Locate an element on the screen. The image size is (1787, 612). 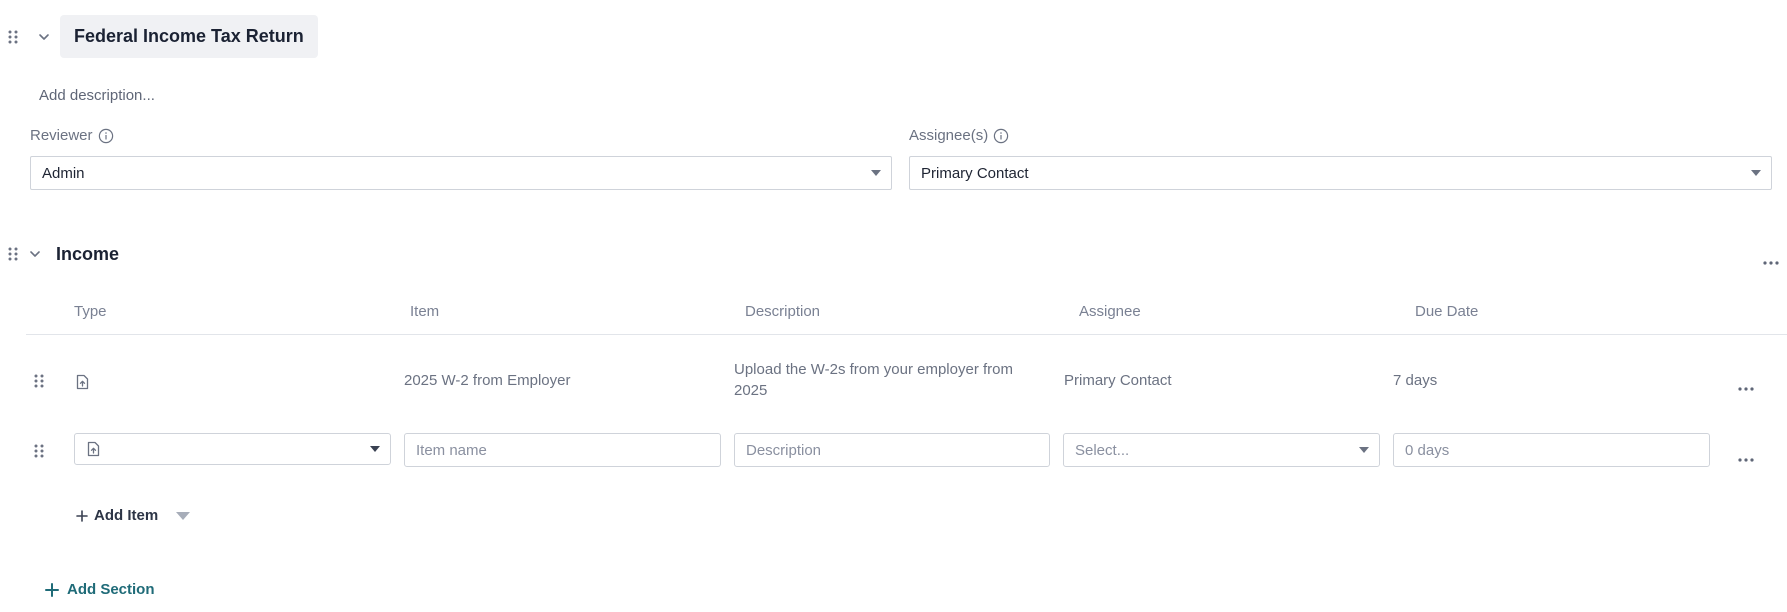
reviewer-select-value: Admin is located at coordinates (63, 173).